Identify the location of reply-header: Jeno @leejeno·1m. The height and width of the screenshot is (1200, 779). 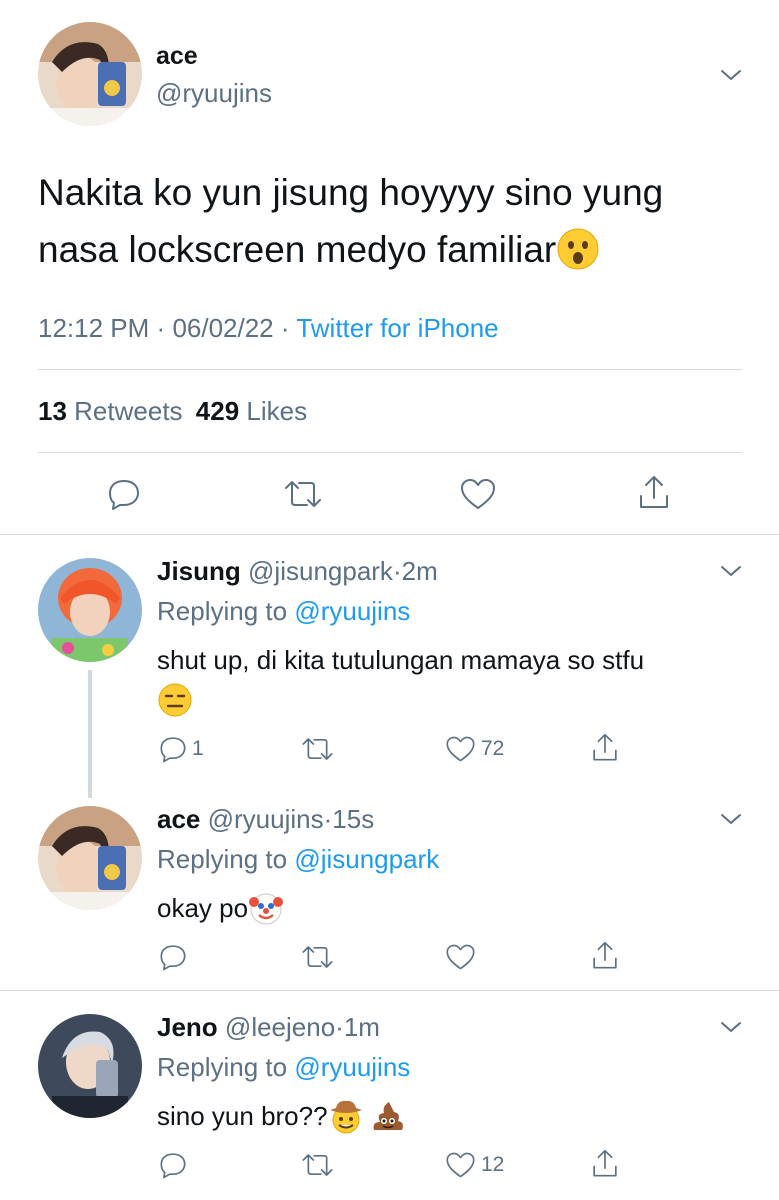
(268, 1027).